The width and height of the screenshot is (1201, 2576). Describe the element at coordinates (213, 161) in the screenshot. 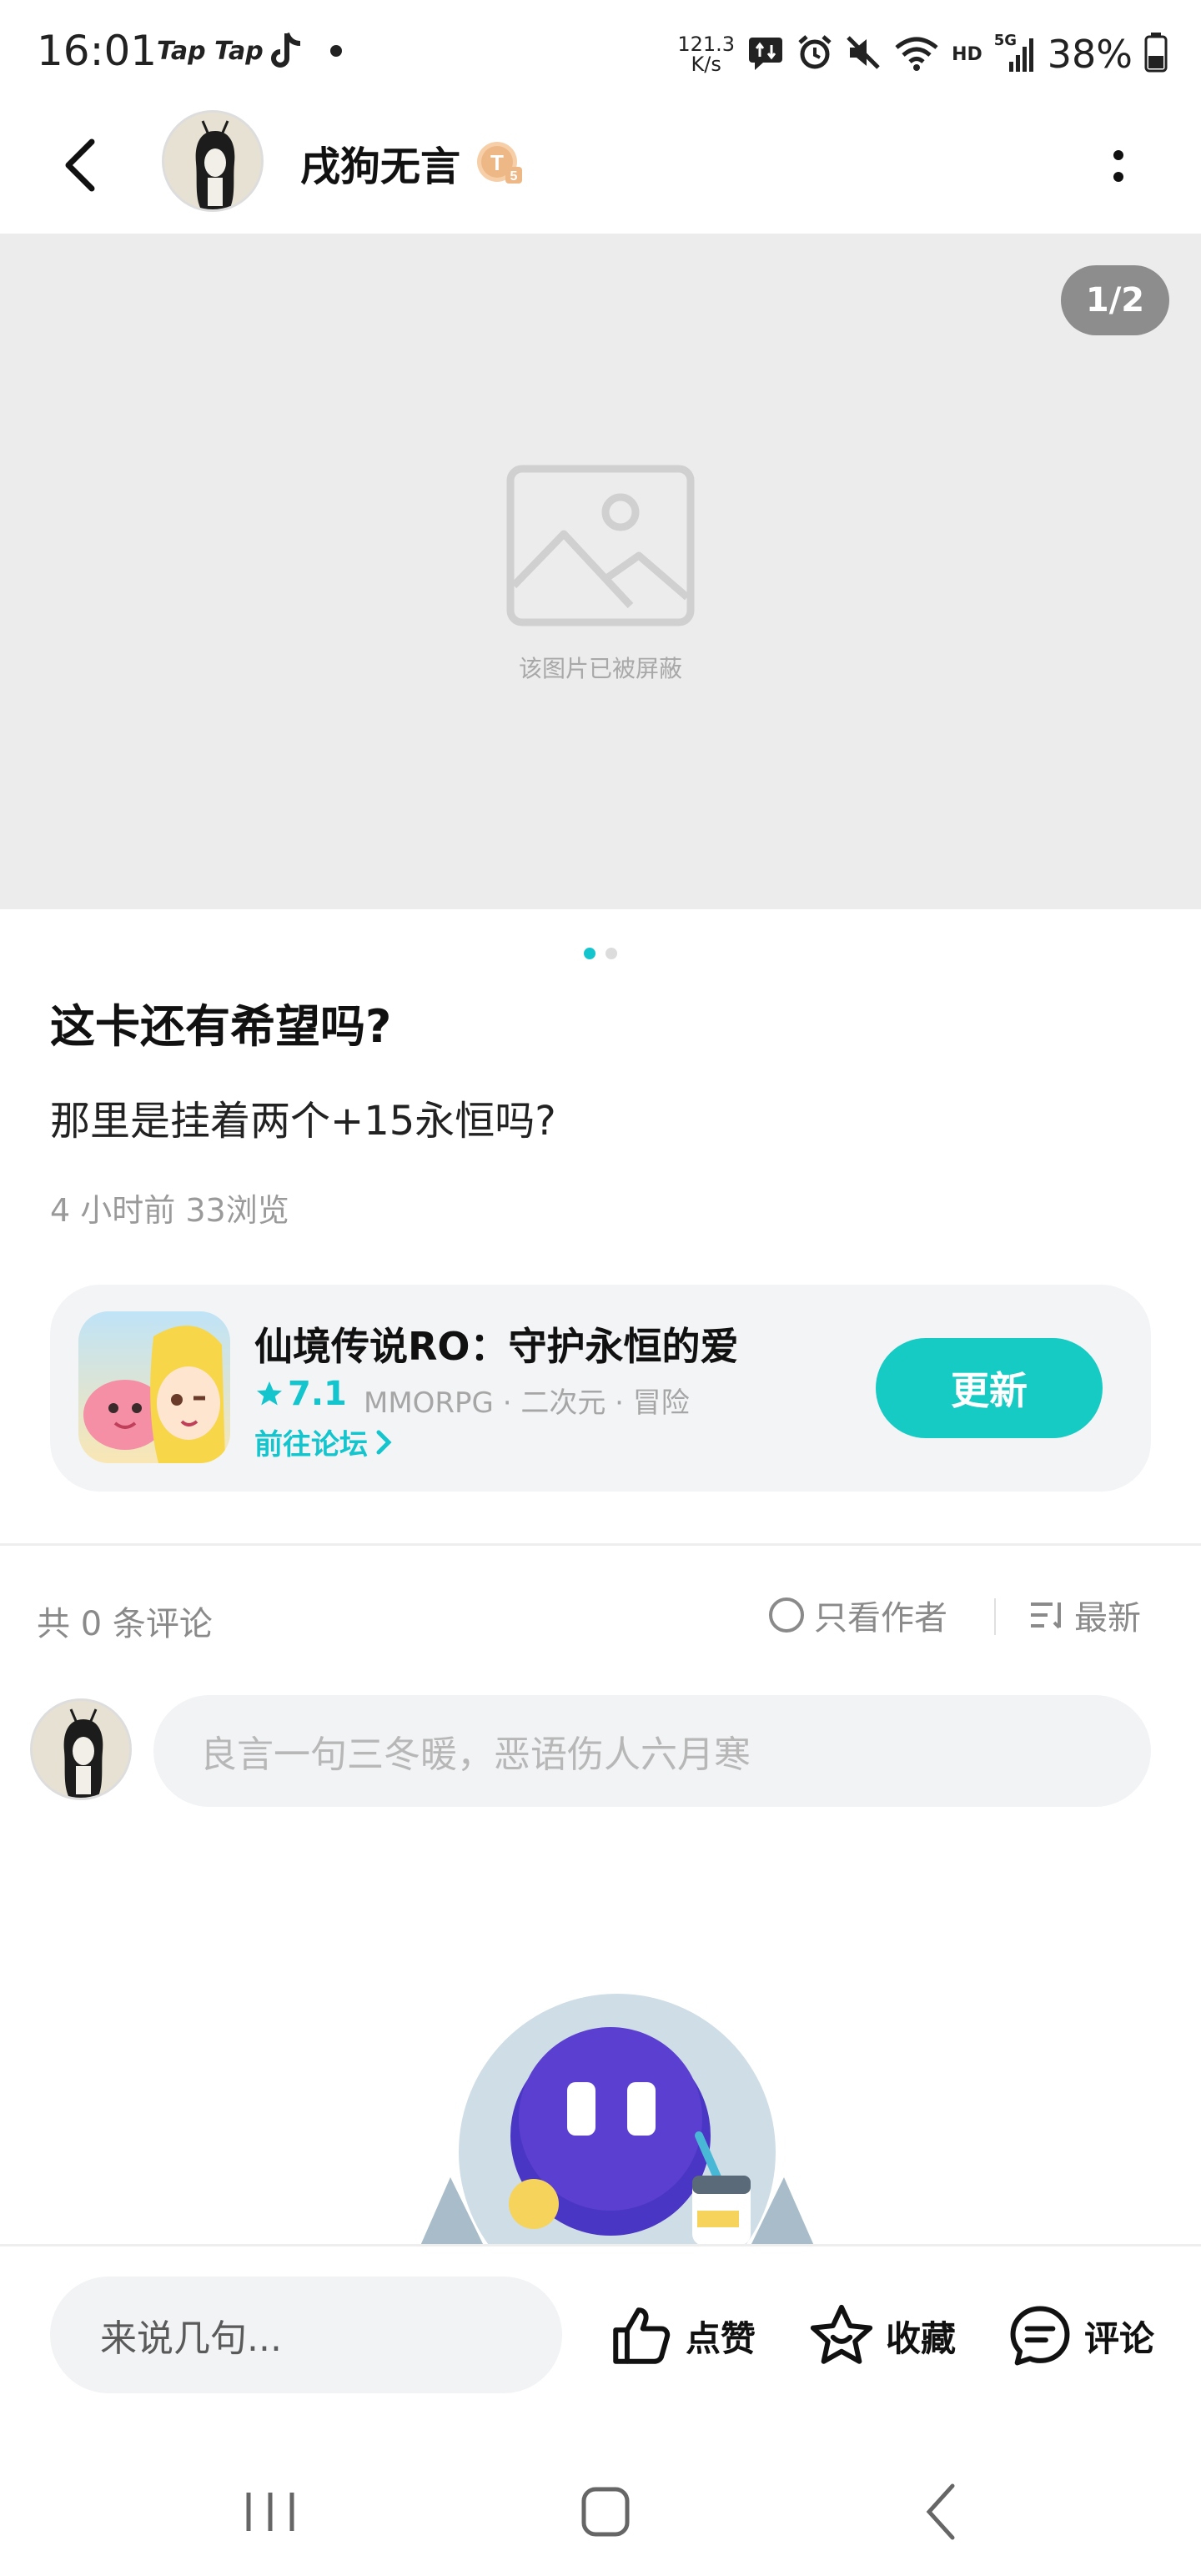

I see `author-avatar` at that location.